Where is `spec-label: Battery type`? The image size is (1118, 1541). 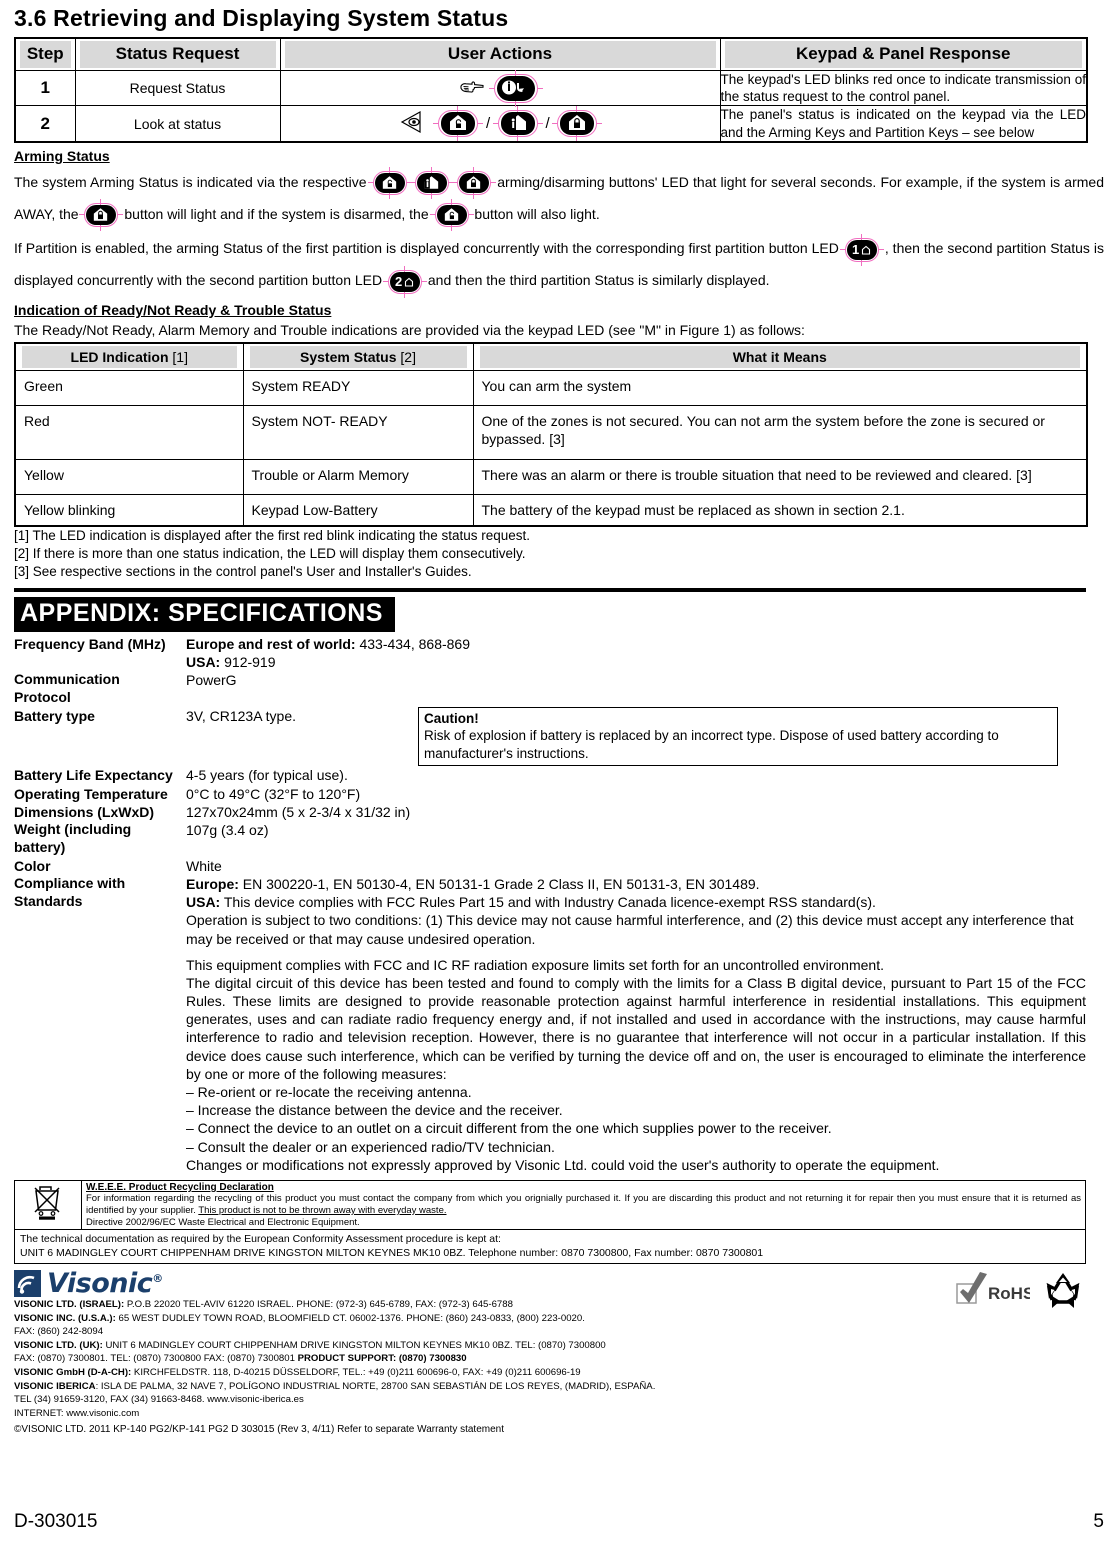 spec-label: Battery type is located at coordinates (54, 715).